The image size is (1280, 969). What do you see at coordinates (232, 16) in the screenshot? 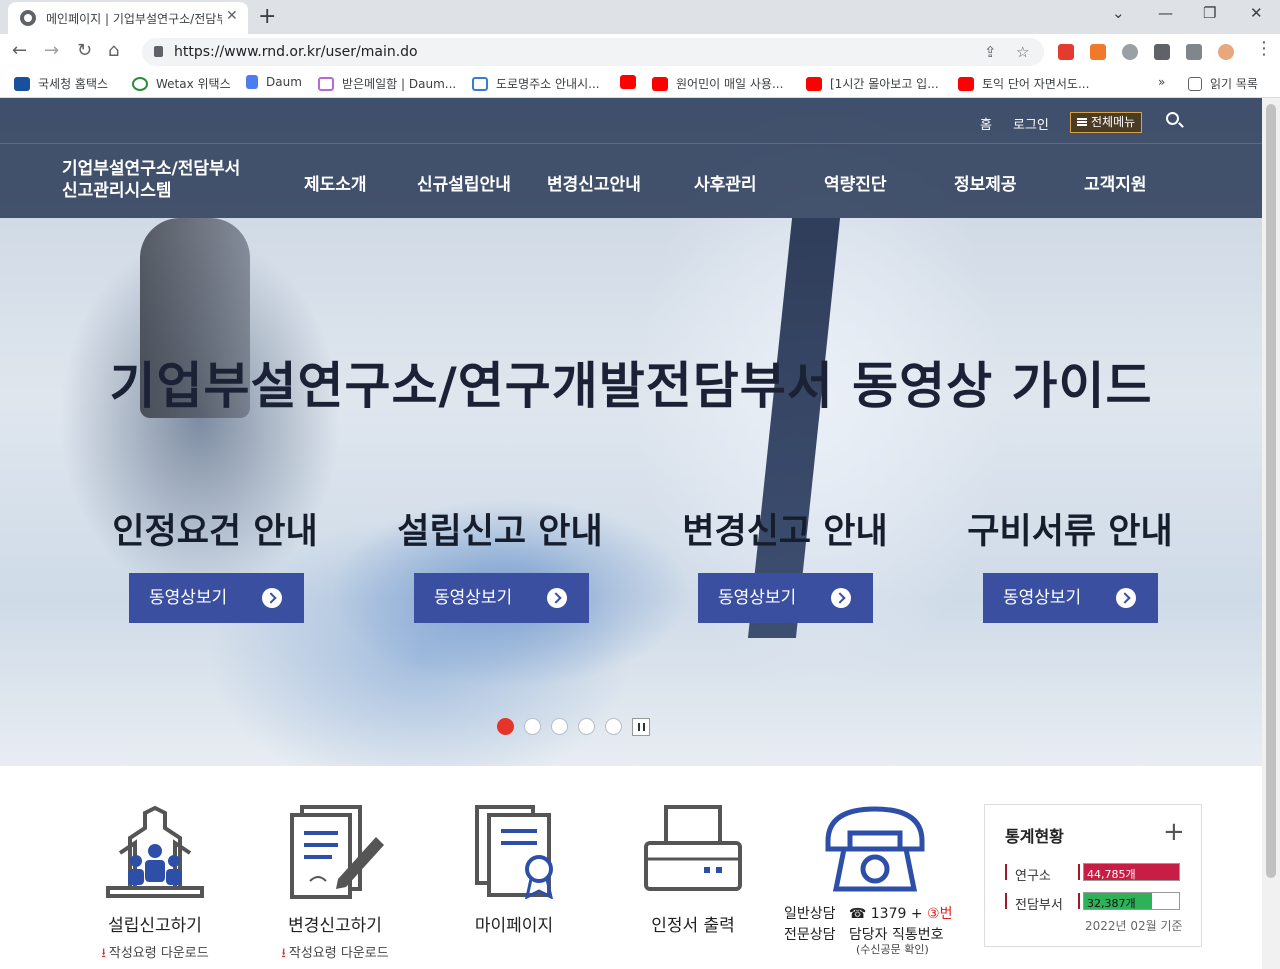
I see `close-tab-icon: ✕` at bounding box center [232, 16].